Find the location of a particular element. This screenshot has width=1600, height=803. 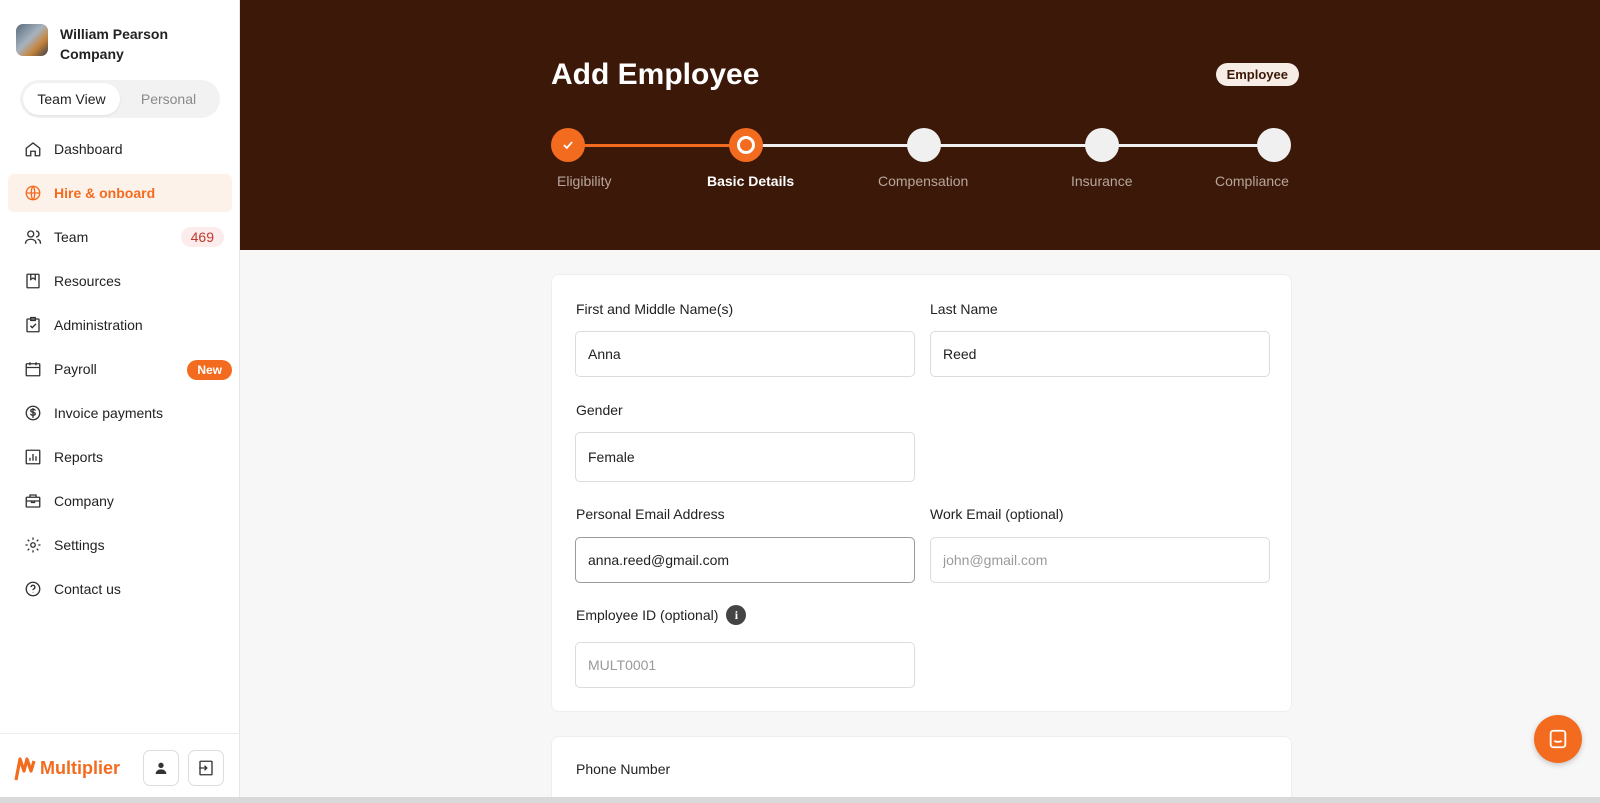

role-badge: Employee is located at coordinates (1257, 74).